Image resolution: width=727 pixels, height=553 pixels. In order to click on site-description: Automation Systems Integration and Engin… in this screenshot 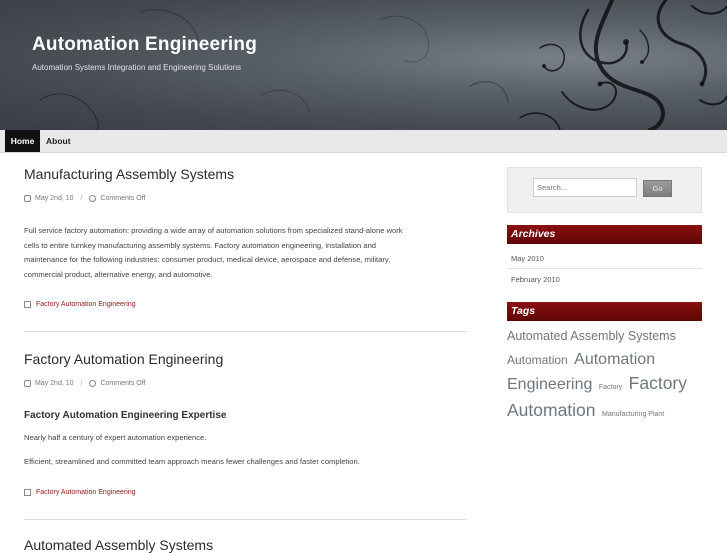, I will do `click(137, 67)`.